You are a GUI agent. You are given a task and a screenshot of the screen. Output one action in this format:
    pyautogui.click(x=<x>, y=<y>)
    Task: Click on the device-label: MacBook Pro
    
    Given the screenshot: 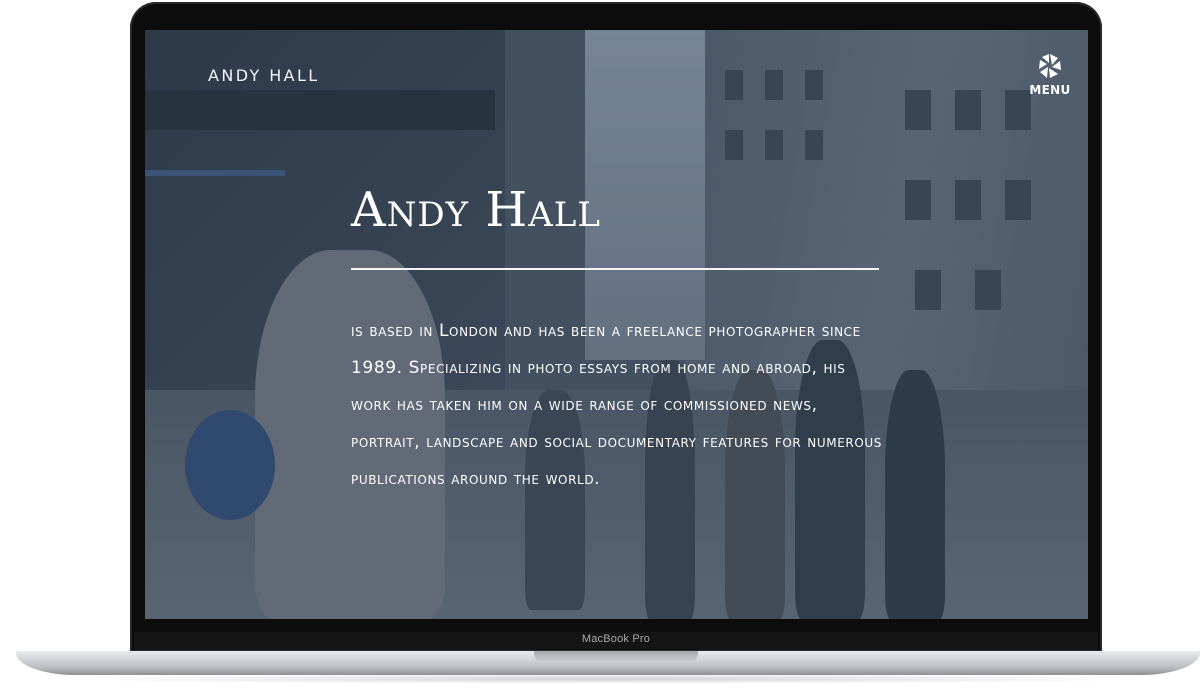 What is the action you would take?
    pyautogui.click(x=616, y=639)
    